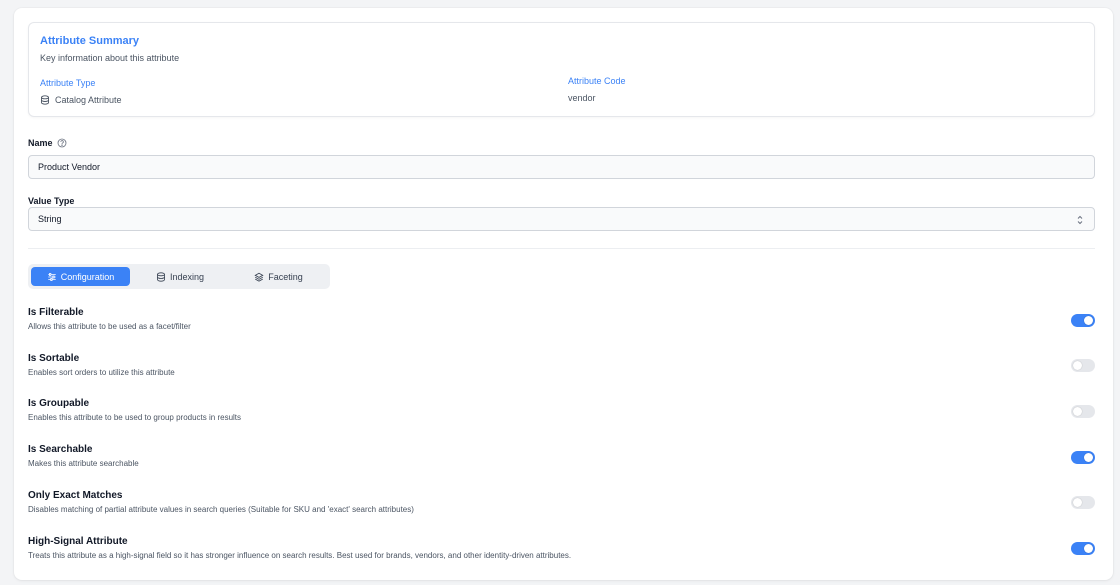 The width and height of the screenshot is (1120, 585). I want to click on attribute-type-text: Catalog Attribute, so click(88, 100).